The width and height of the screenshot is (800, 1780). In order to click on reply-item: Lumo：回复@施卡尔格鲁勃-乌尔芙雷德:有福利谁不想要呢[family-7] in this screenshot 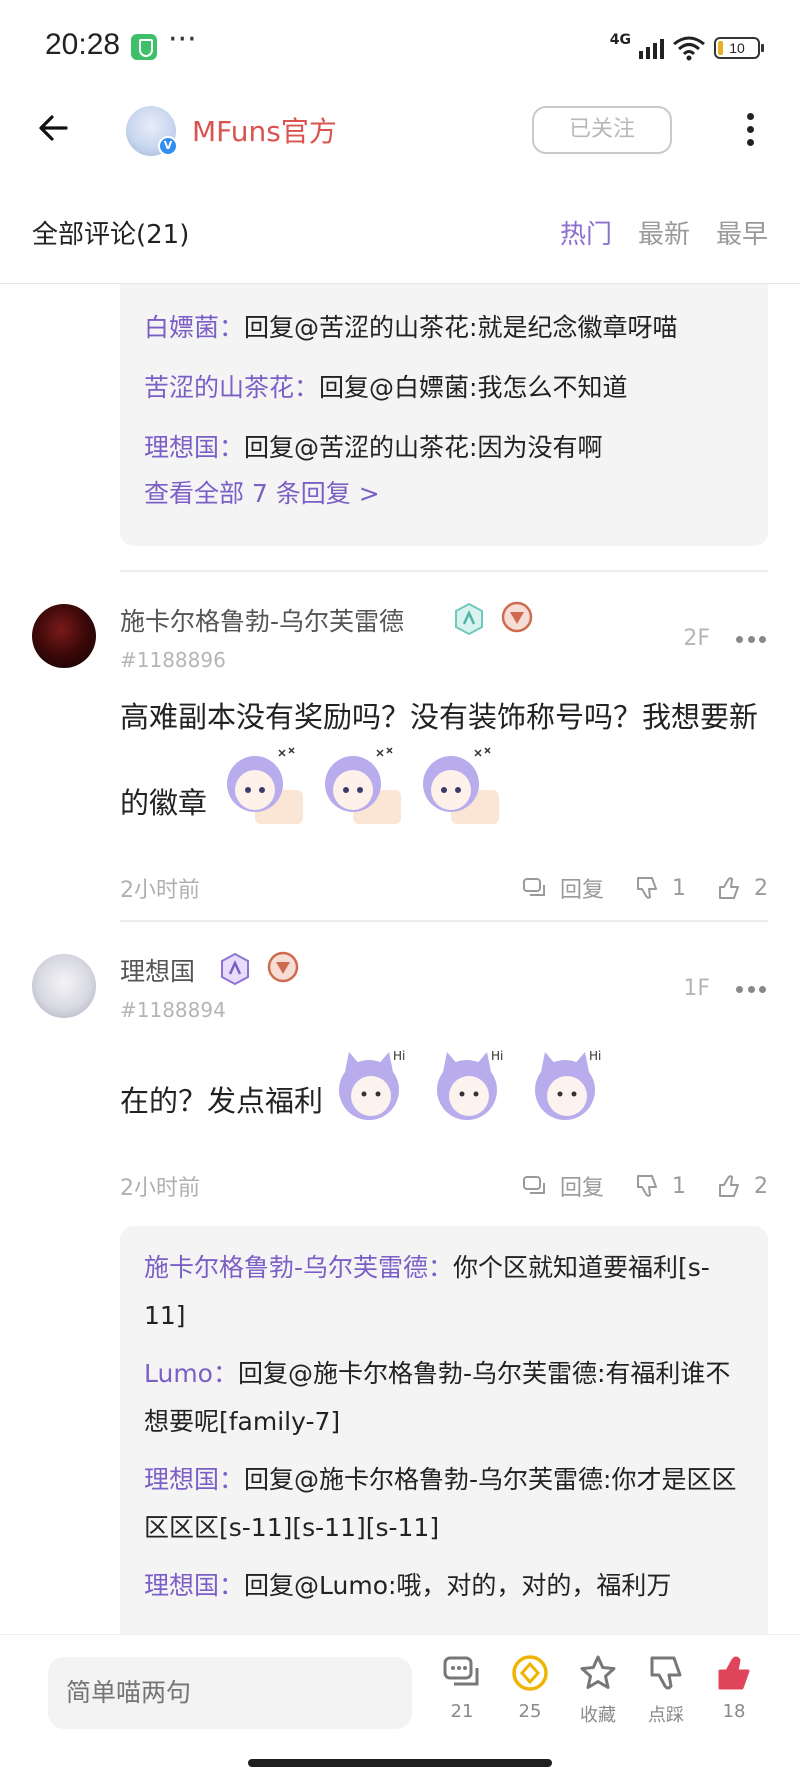, I will do `click(444, 1398)`.